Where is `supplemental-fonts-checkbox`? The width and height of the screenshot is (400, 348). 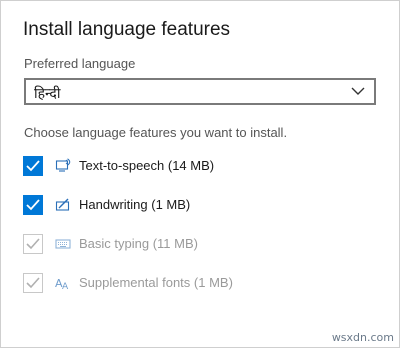
supplemental-fonts-checkbox is located at coordinates (33, 283).